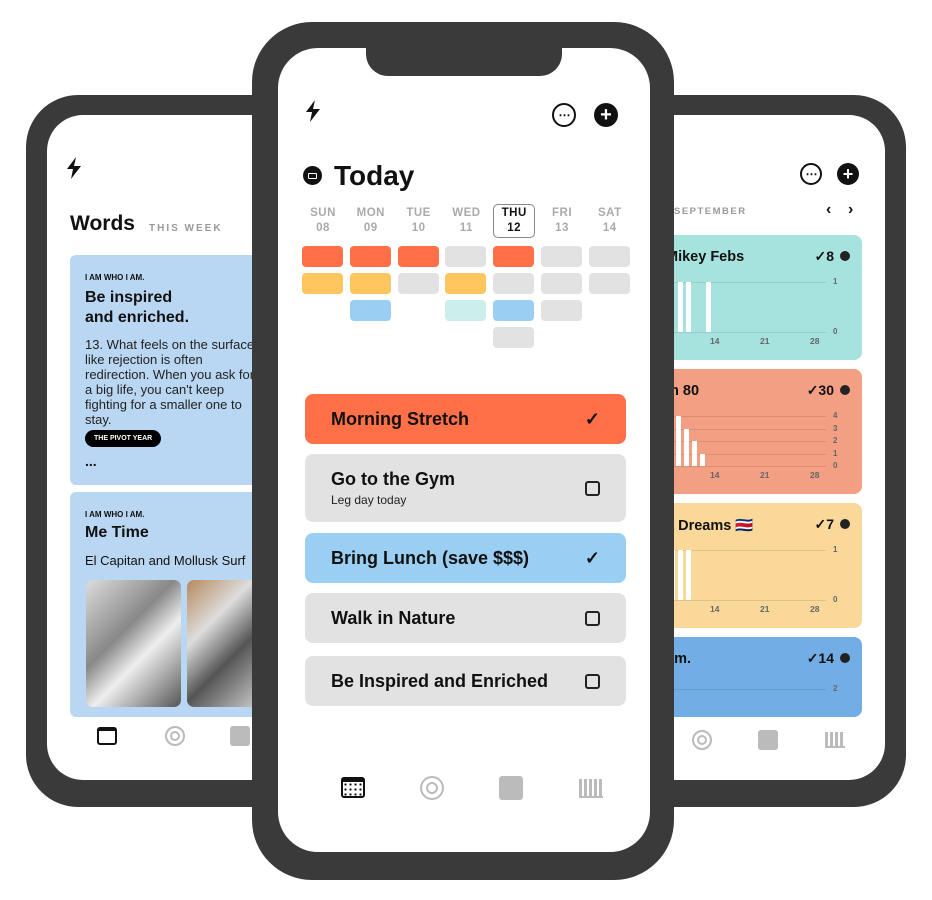 The height and width of the screenshot is (900, 932). I want to click on habit-name: Mikey Febs, so click(705, 257).